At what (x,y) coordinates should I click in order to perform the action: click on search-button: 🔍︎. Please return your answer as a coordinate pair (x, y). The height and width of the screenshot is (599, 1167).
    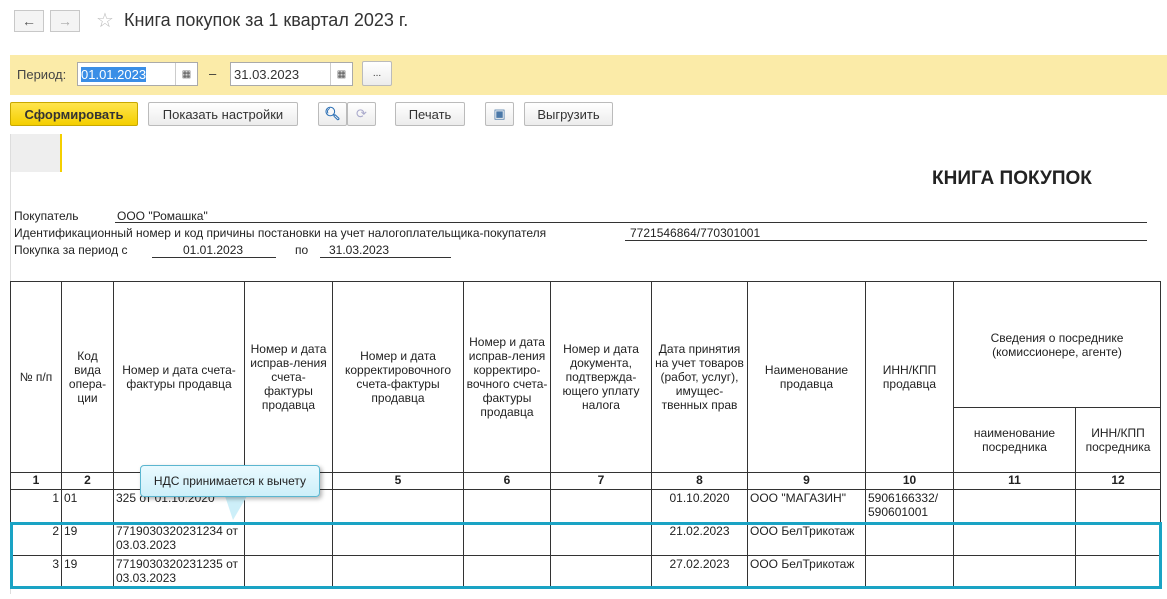
    Looking at the image, I should click on (332, 114).